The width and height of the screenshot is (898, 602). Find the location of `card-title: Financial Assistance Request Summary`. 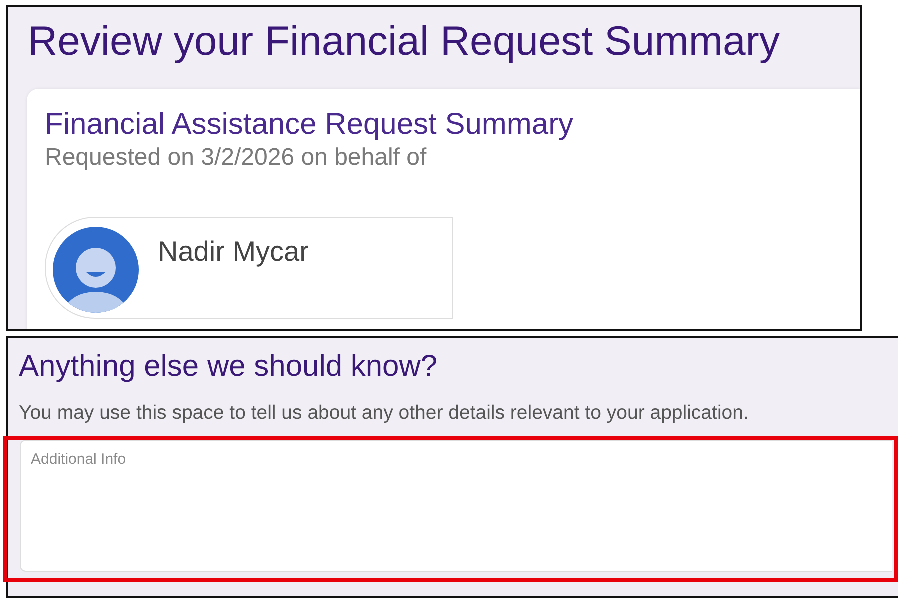

card-title: Financial Assistance Request Summary is located at coordinates (310, 125).